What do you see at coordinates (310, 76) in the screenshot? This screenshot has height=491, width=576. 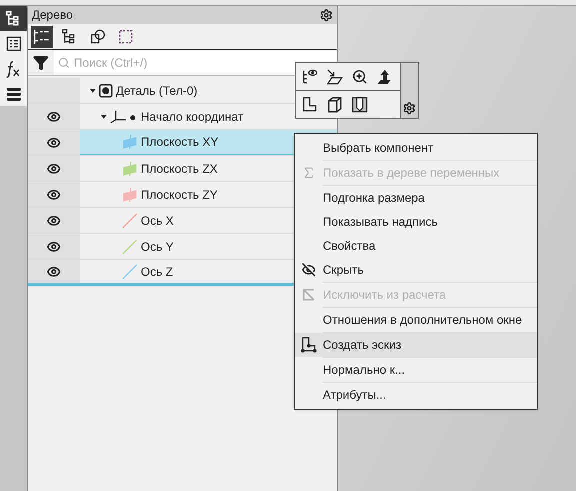 I see `tree-eye-icon` at bounding box center [310, 76].